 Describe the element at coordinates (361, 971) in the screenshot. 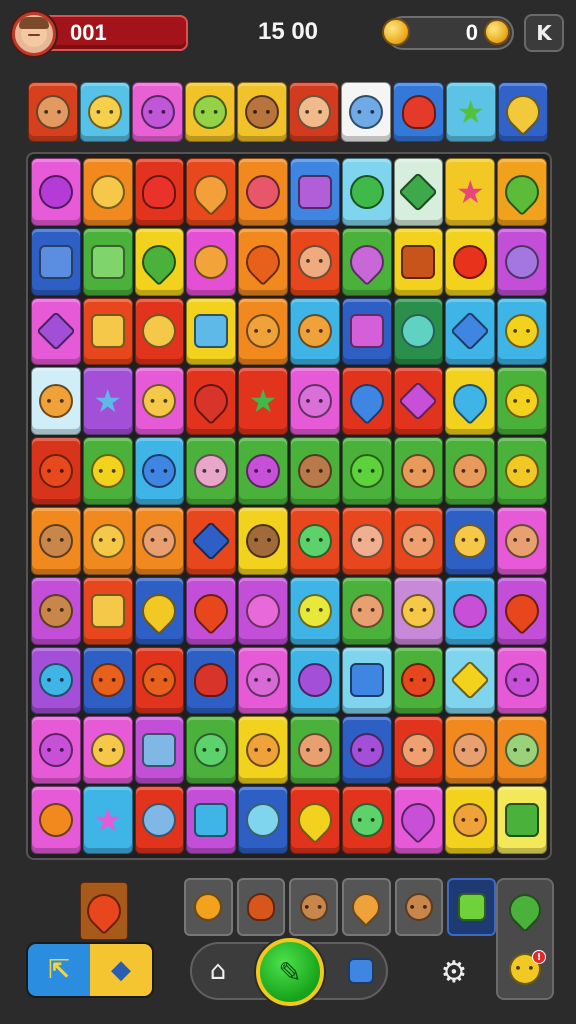

I see `bucket-button` at that location.